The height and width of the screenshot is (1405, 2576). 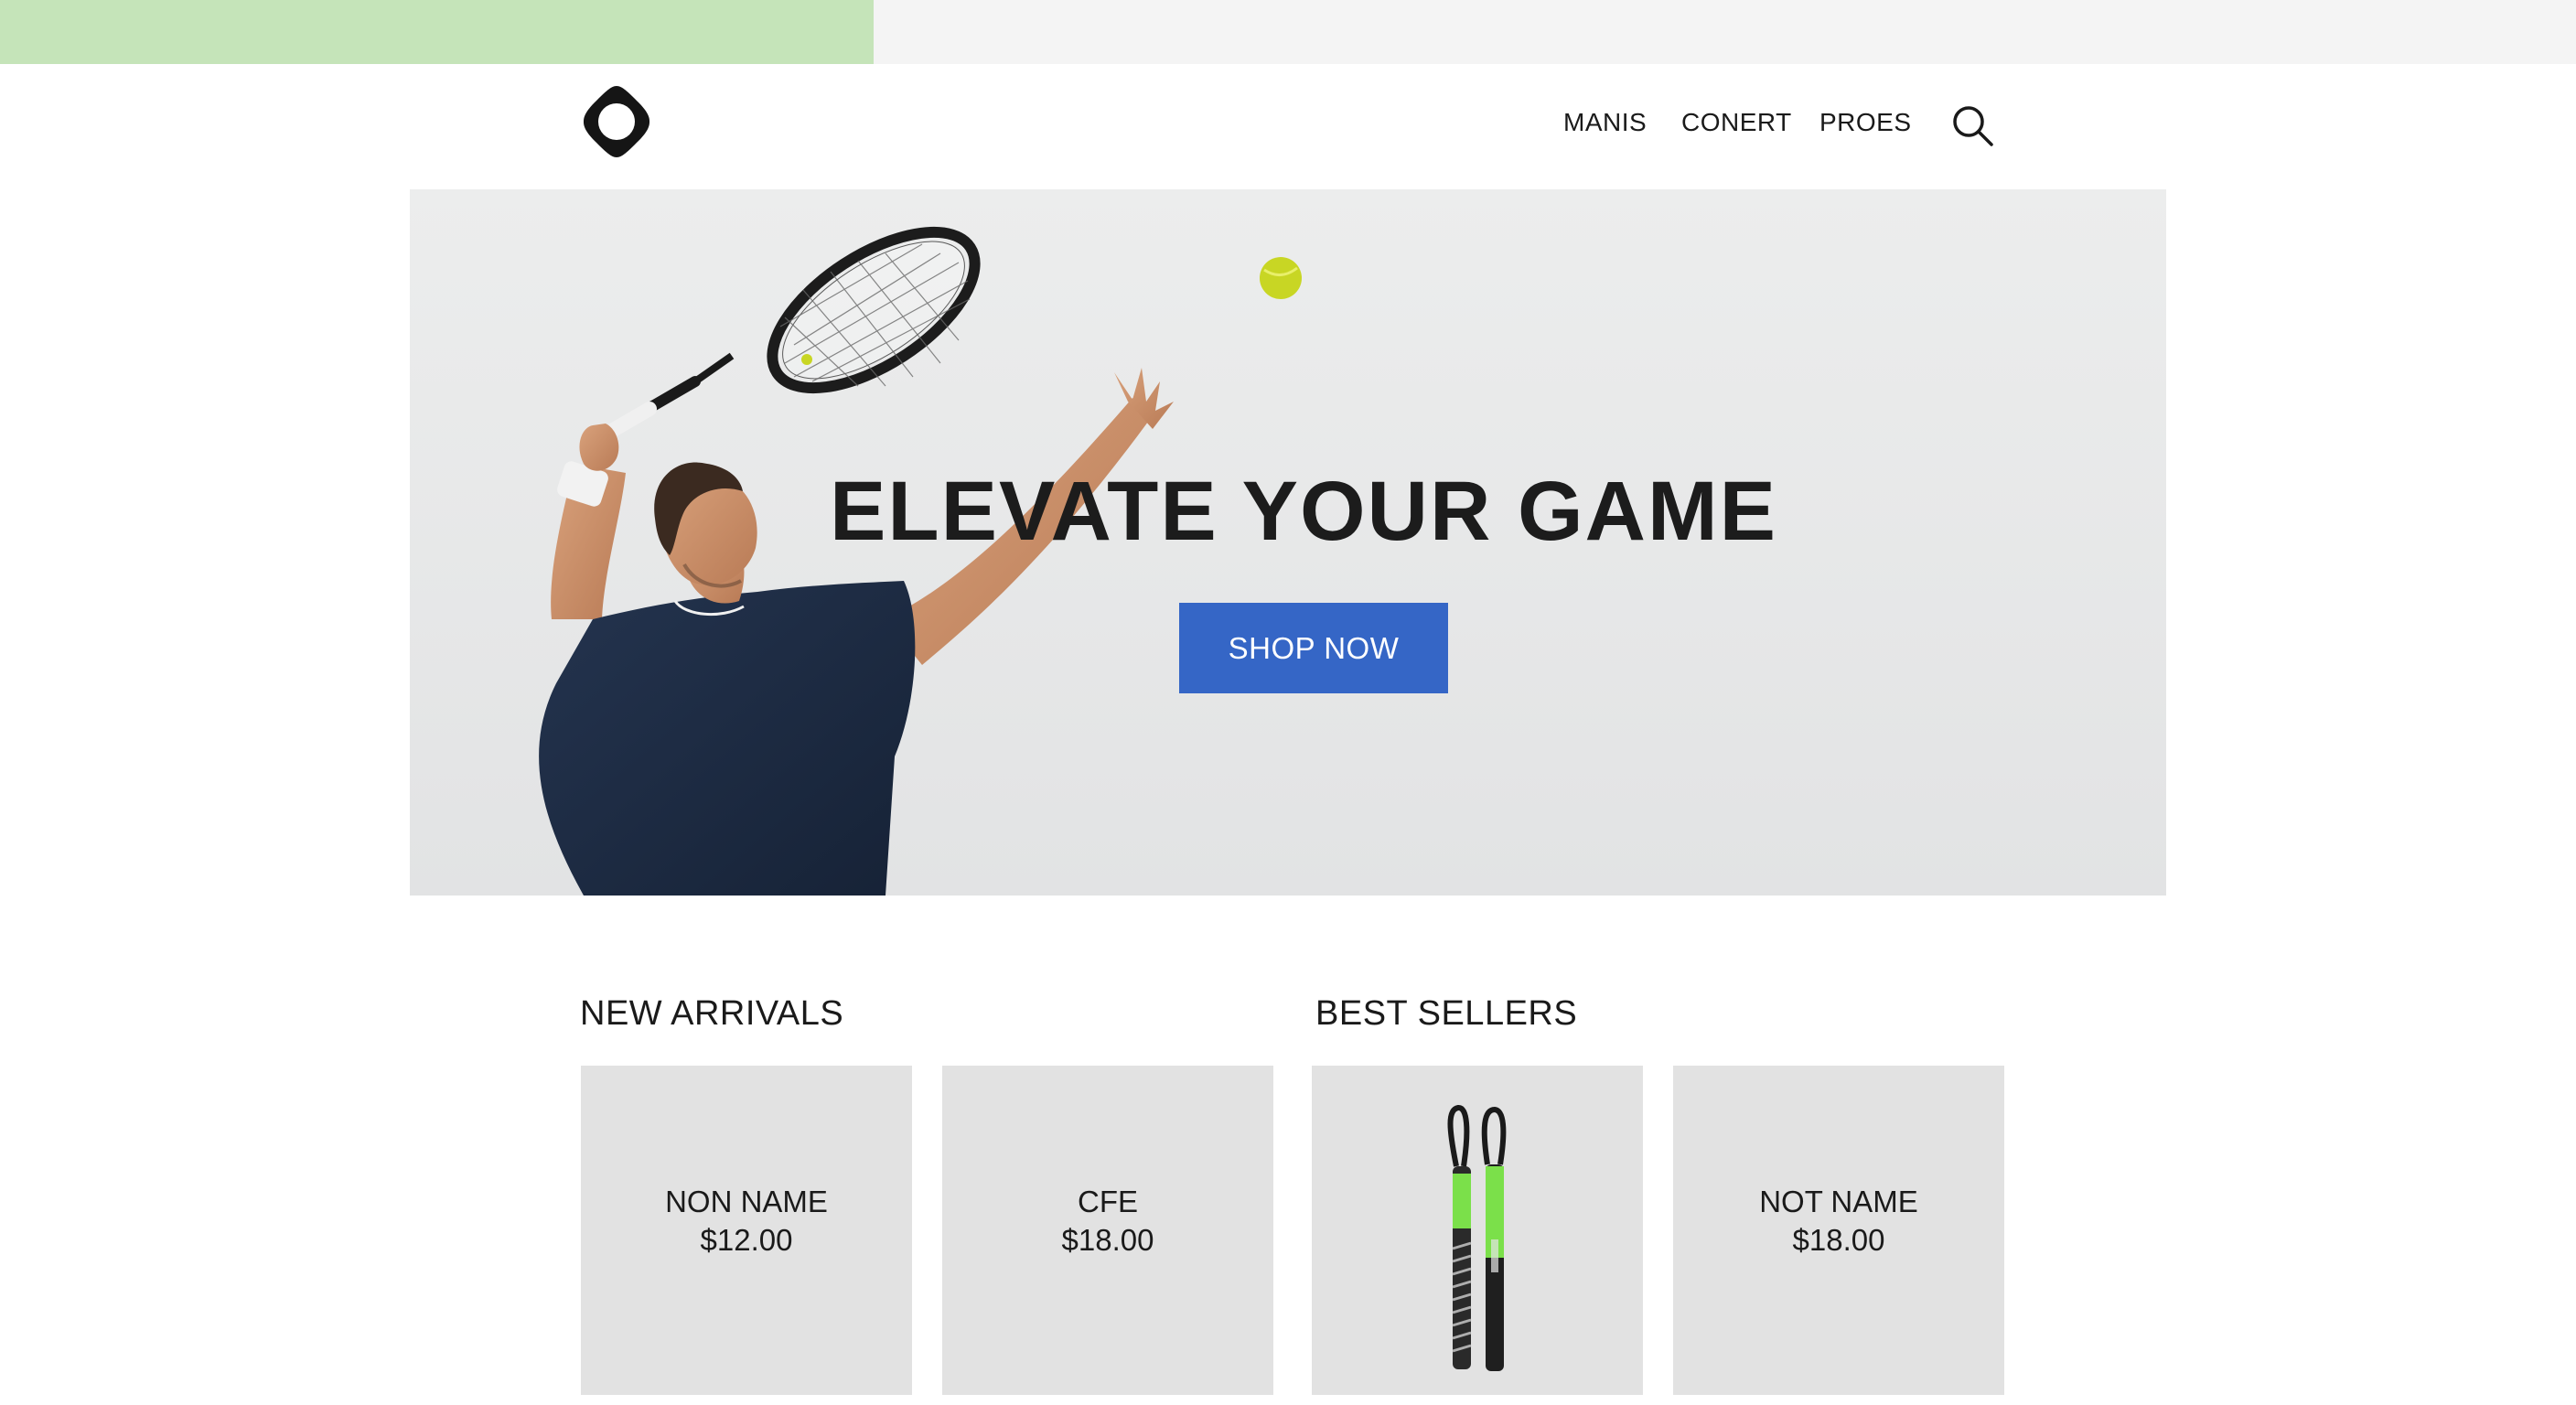 I want to click on search-icon, so click(x=1973, y=126).